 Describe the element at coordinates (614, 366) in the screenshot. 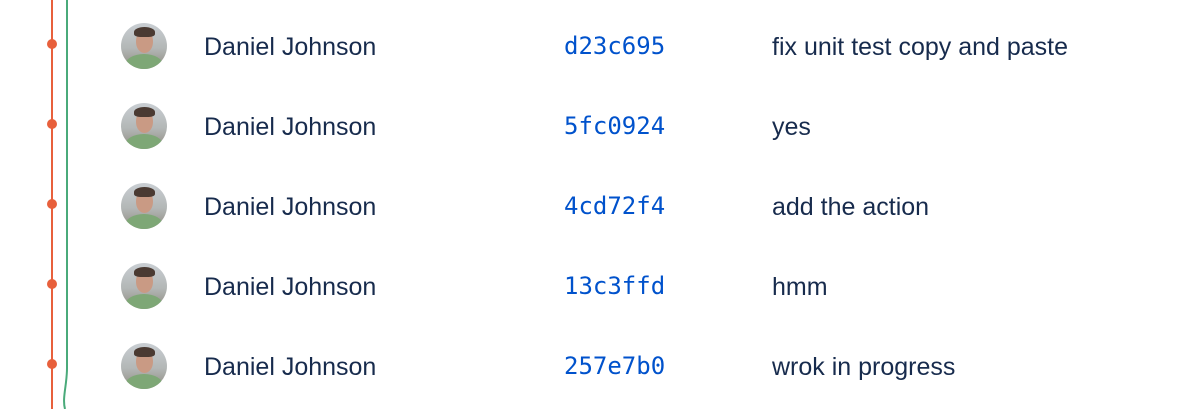

I see `commit-hash-link: 257e7b0` at that location.